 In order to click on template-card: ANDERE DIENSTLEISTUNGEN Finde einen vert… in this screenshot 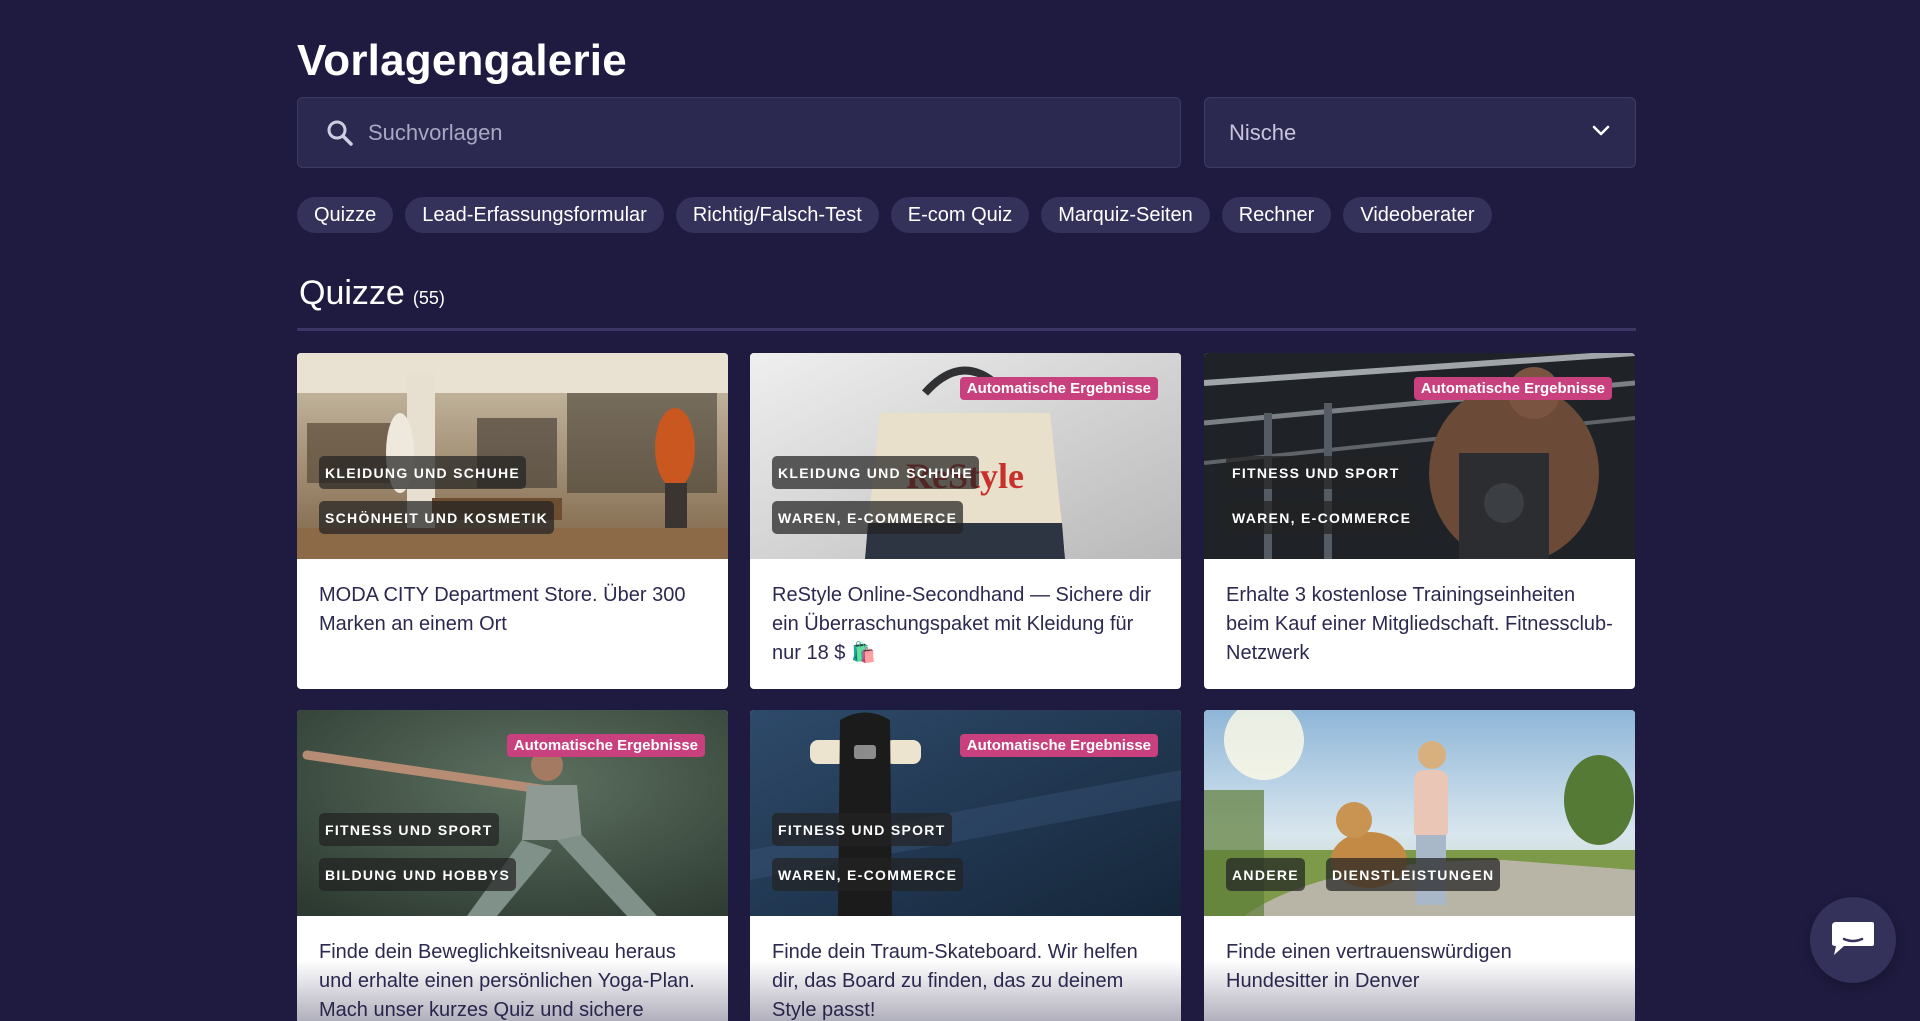, I will do `click(1419, 865)`.